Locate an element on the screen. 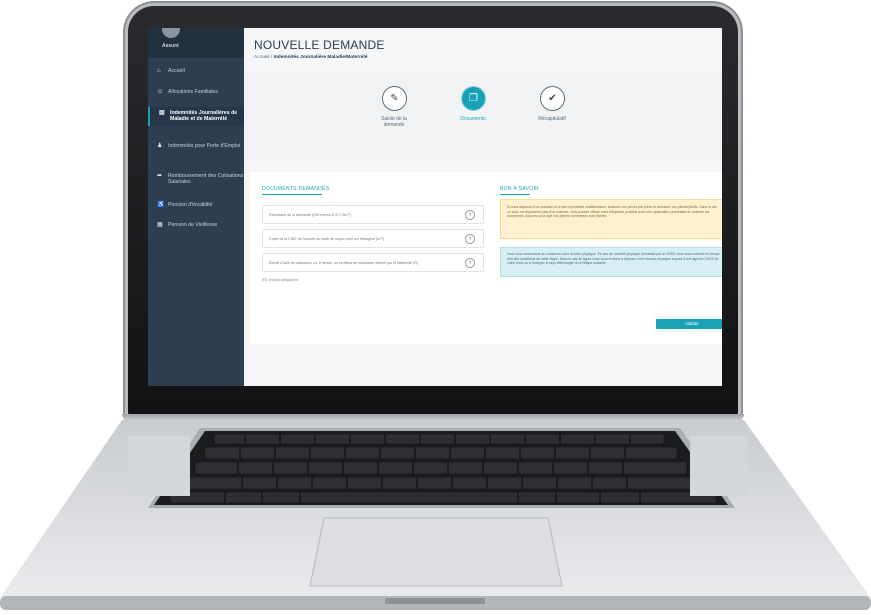 The height and width of the screenshot is (615, 871). breadcrumb-current: Indemnités Journalière Maladie/Maternité is located at coordinates (320, 57).